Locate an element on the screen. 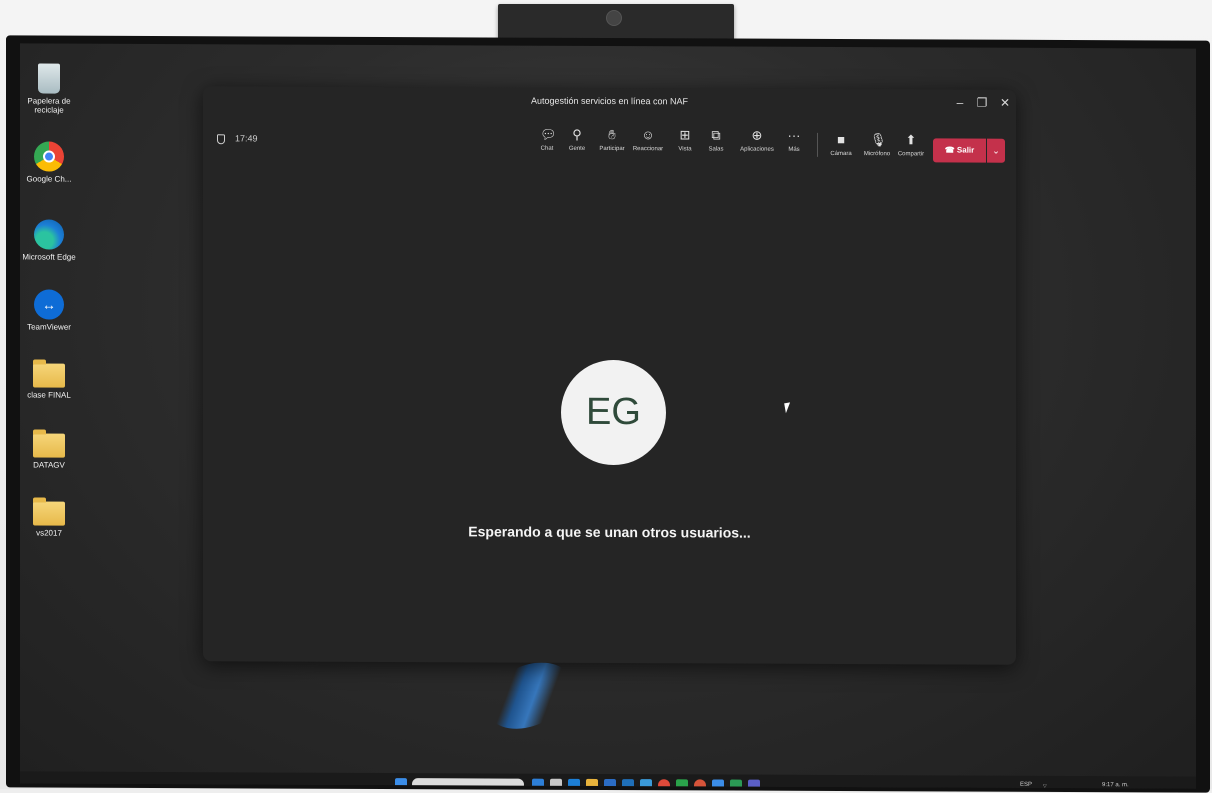 The width and height of the screenshot is (1212, 793). emoji-icon: ☺ is located at coordinates (648, 135).